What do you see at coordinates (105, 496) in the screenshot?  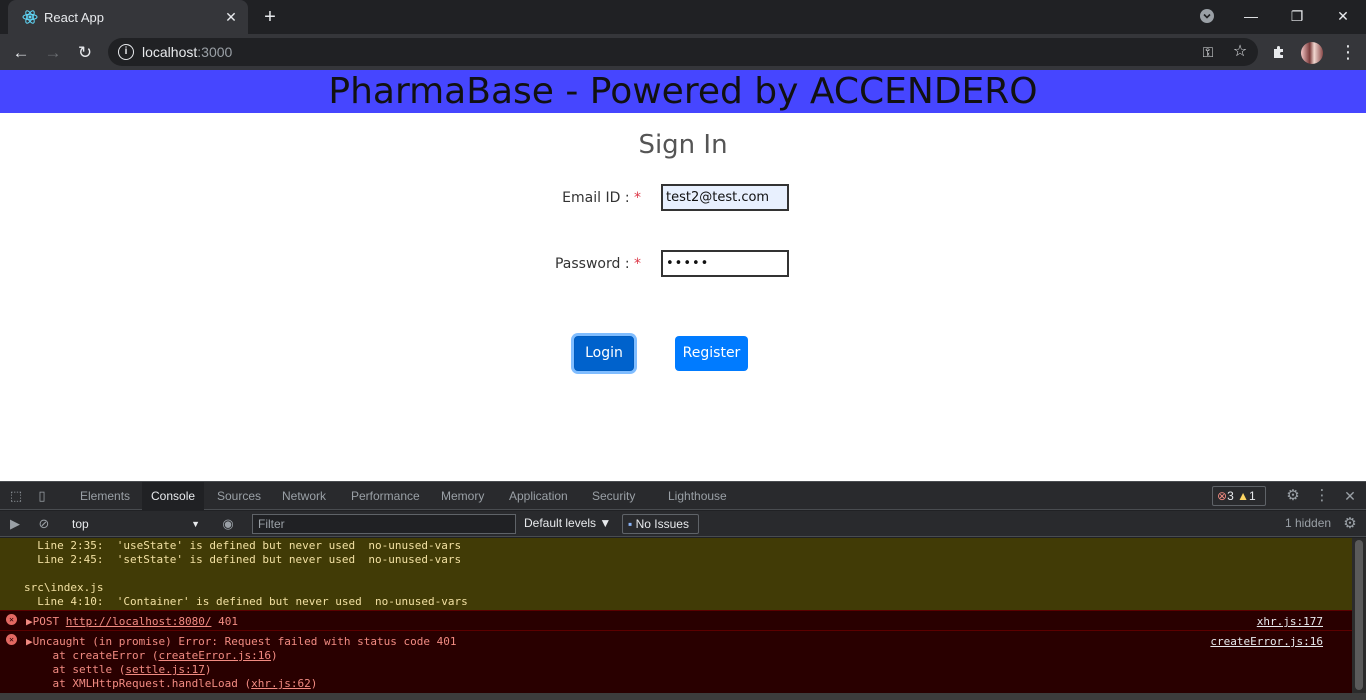 I see `tab-elements: Elements` at bounding box center [105, 496].